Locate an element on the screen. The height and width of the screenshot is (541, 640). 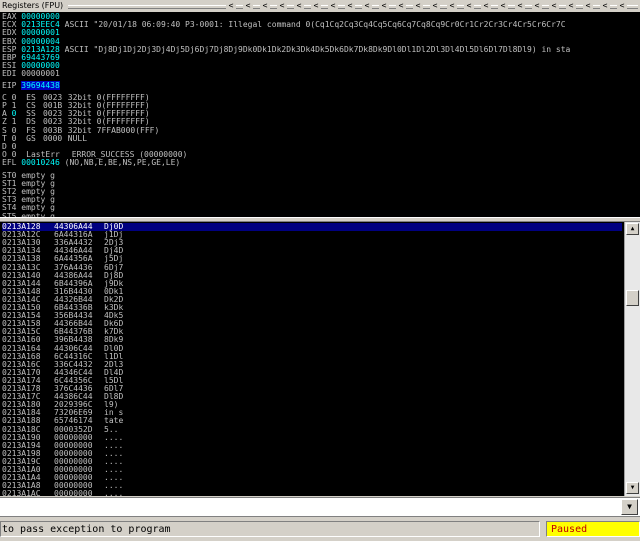
stack-row: 0213A144 6B44396A j9Dk is located at coordinates (312, 283).